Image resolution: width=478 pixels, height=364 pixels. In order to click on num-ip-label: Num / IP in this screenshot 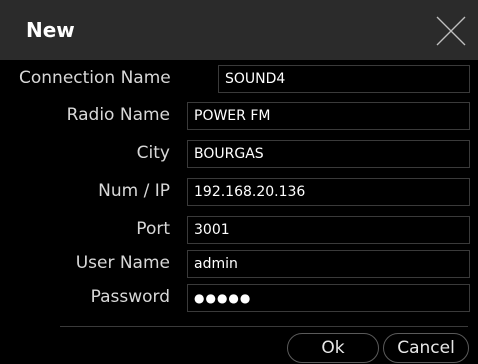, I will do `click(134, 191)`.